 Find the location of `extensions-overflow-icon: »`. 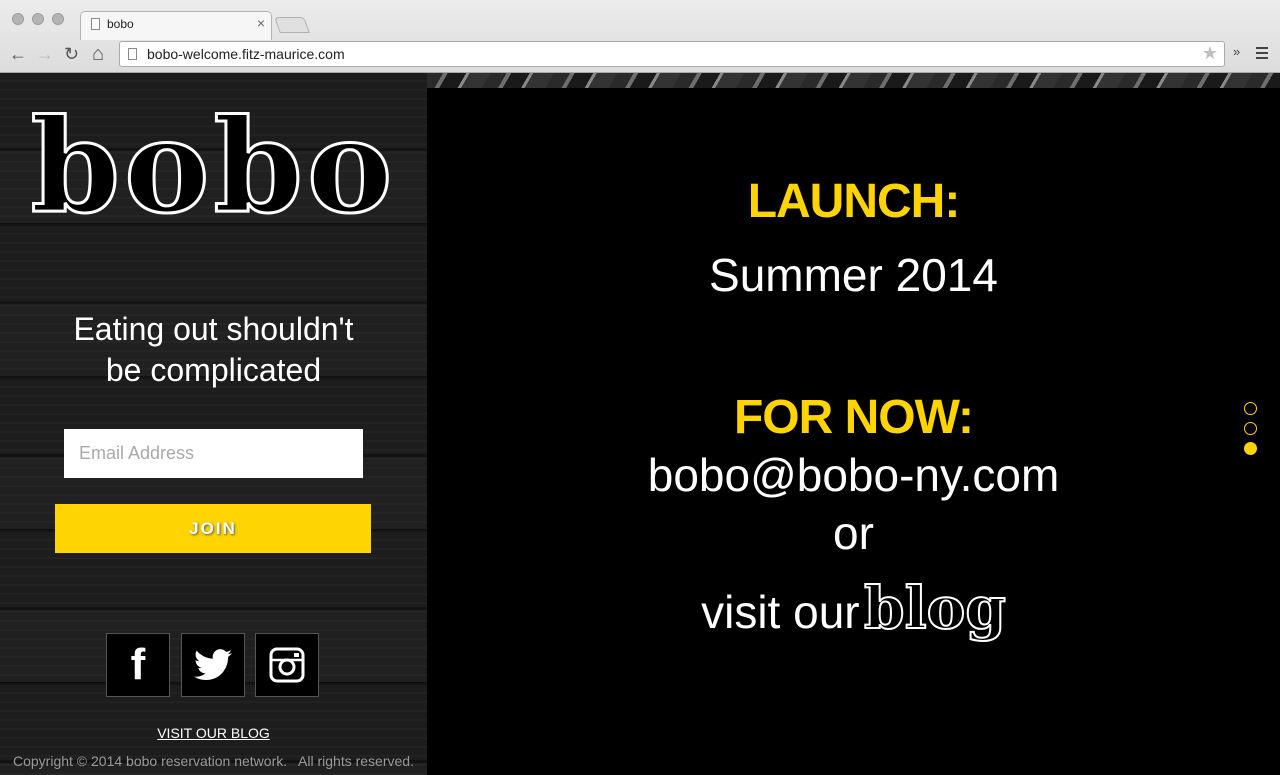

extensions-overflow-icon: » is located at coordinates (1236, 51).